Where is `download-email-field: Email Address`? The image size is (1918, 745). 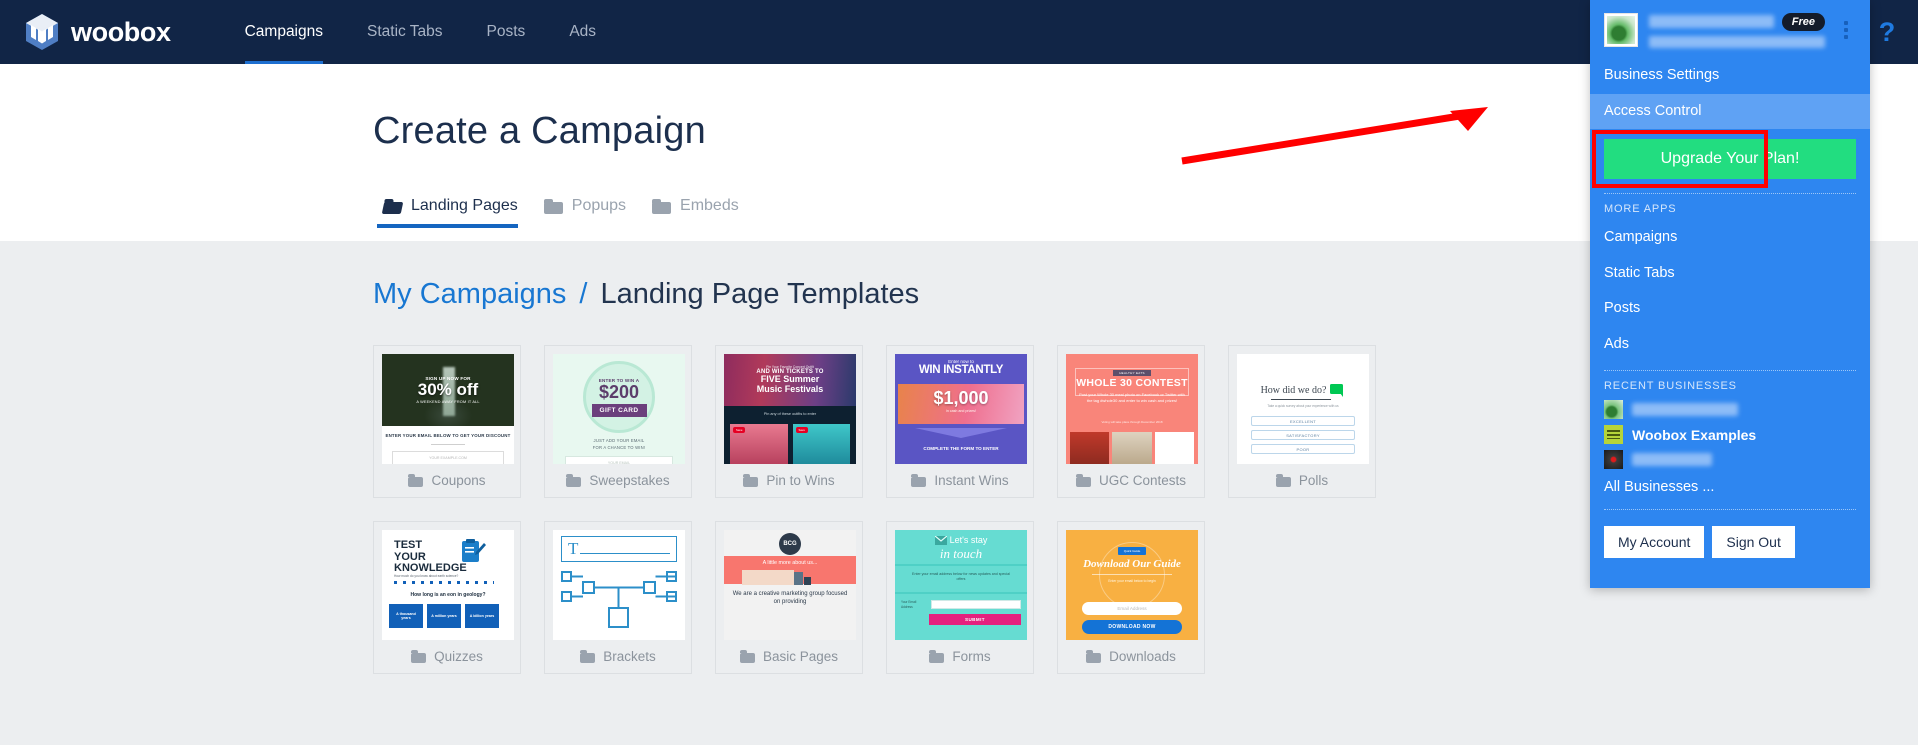 download-email-field: Email Address is located at coordinates (1132, 608).